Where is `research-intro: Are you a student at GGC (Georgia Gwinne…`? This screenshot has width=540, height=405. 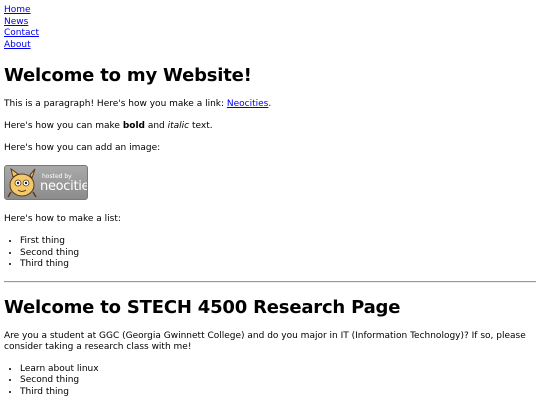 research-intro: Are you a student at GGC (Georgia Gwinne… is located at coordinates (265, 341).